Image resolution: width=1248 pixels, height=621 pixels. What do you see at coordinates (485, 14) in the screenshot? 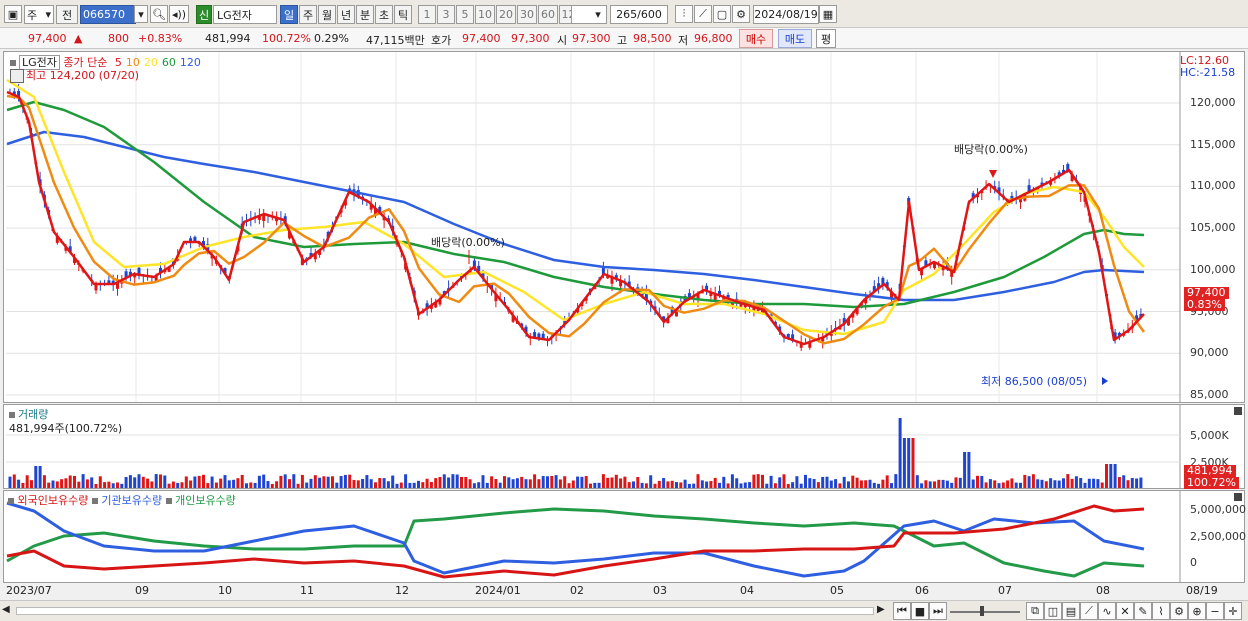
I see `interval-button: 10` at bounding box center [485, 14].